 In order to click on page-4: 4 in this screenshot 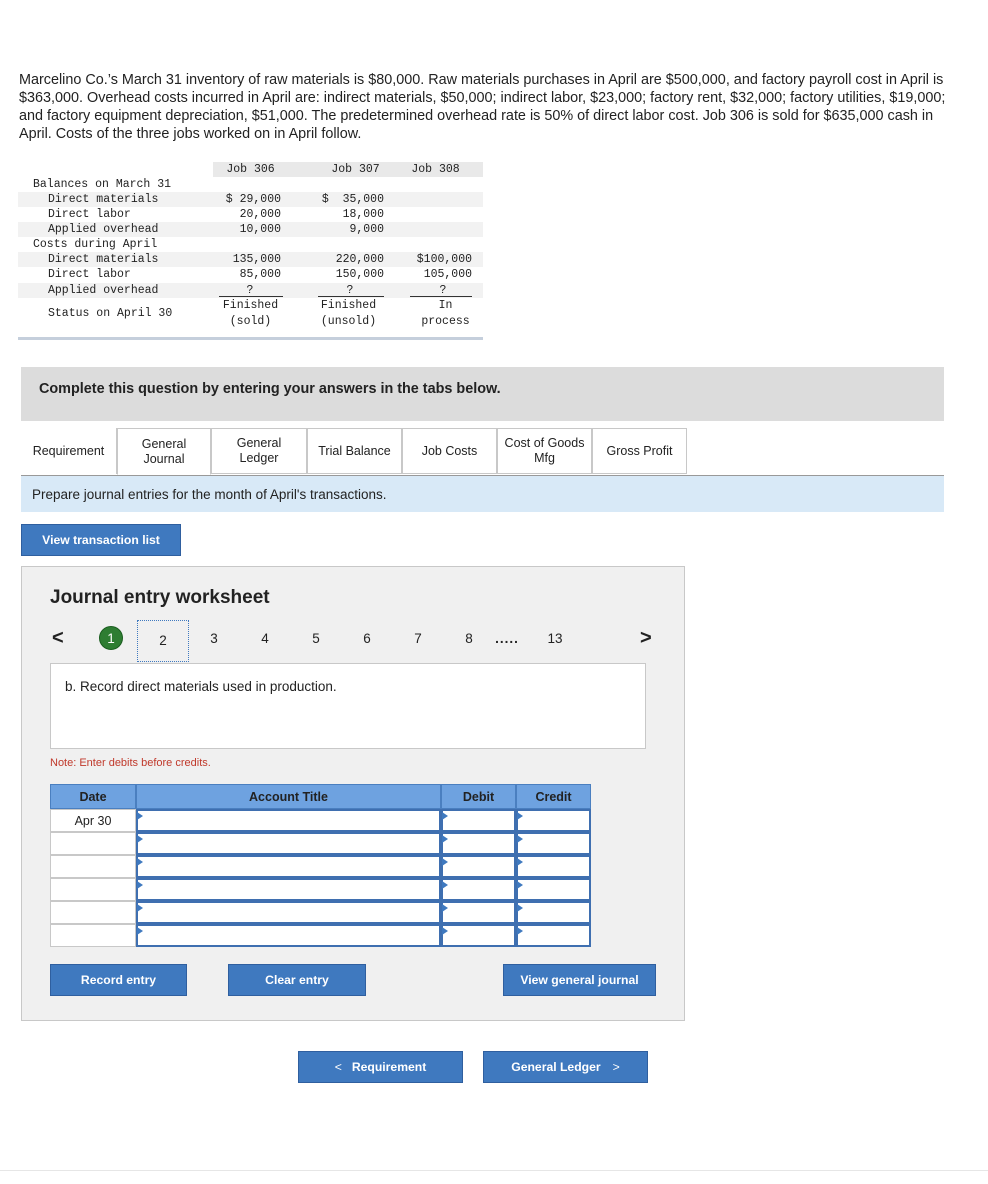, I will do `click(265, 638)`.